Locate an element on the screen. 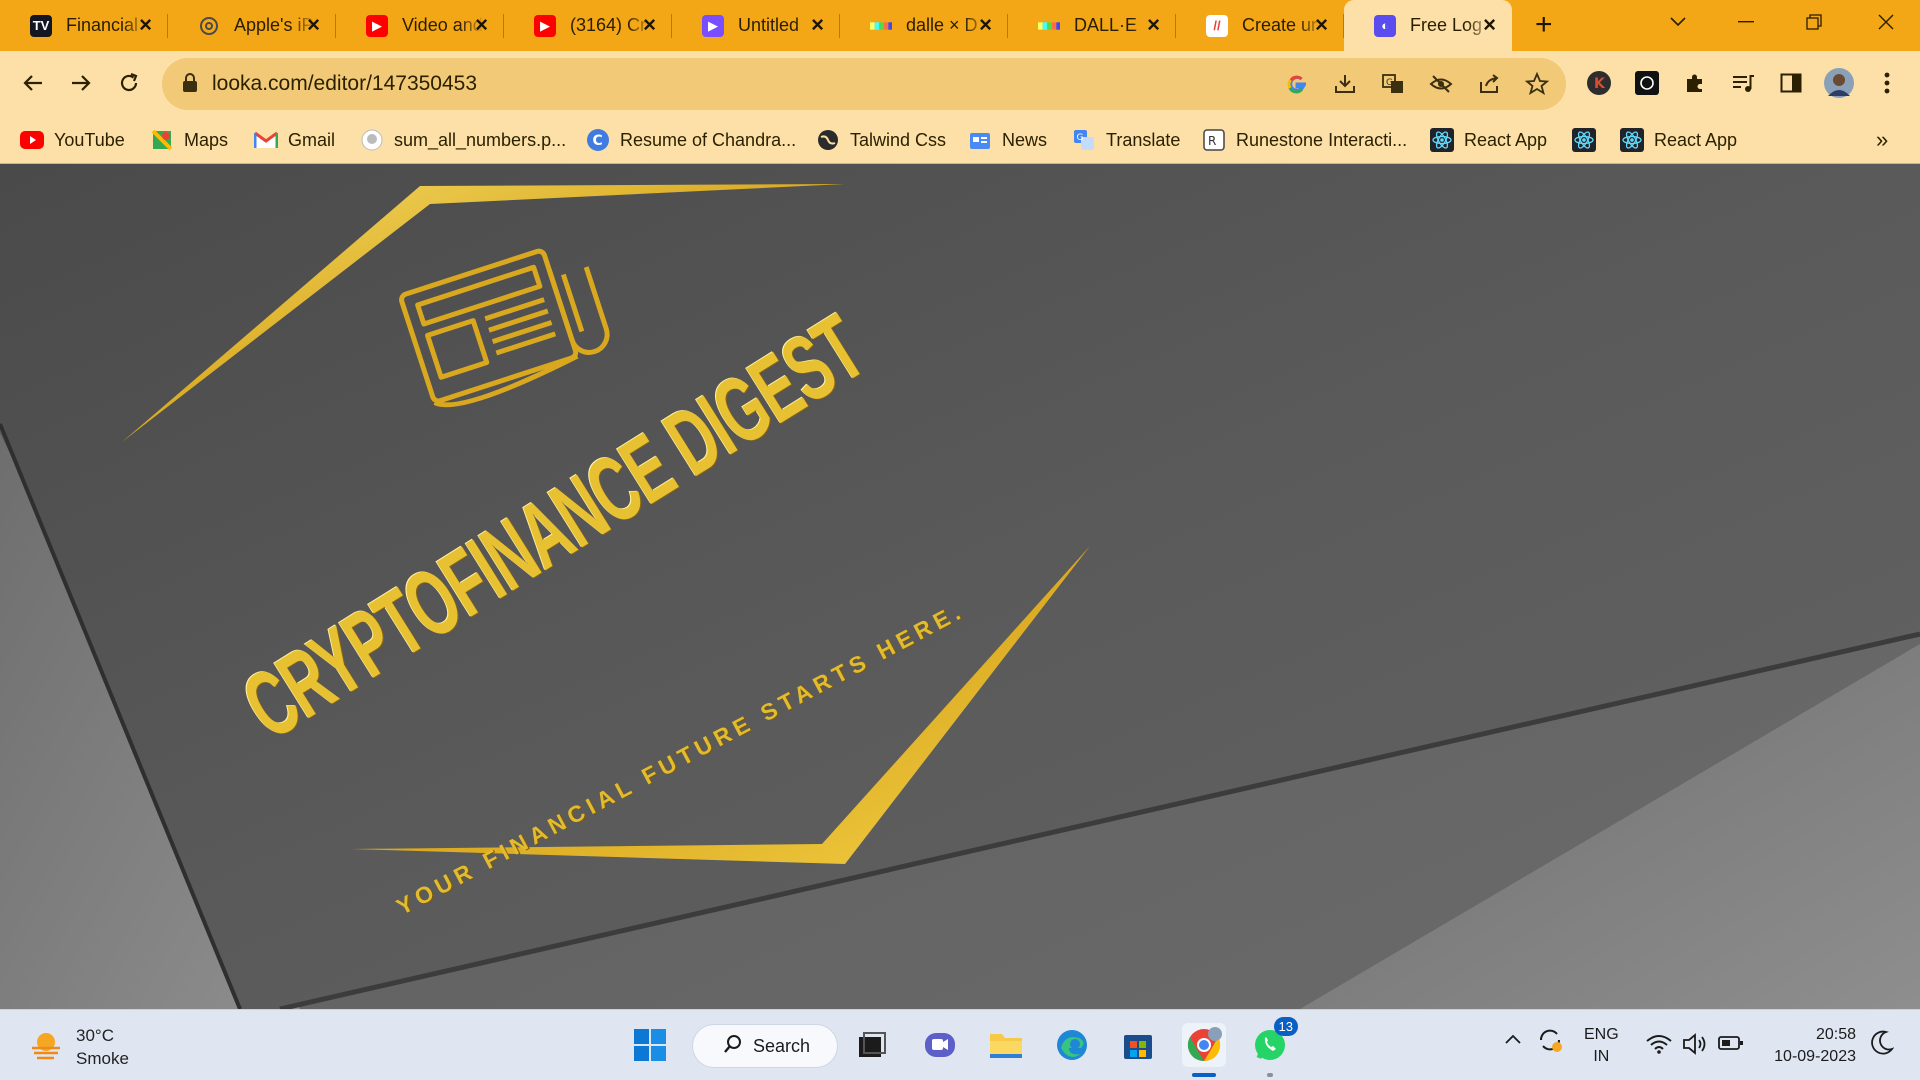 The image size is (1920, 1080). tab-untitled: ▶ Untitled × is located at coordinates (756, 25).